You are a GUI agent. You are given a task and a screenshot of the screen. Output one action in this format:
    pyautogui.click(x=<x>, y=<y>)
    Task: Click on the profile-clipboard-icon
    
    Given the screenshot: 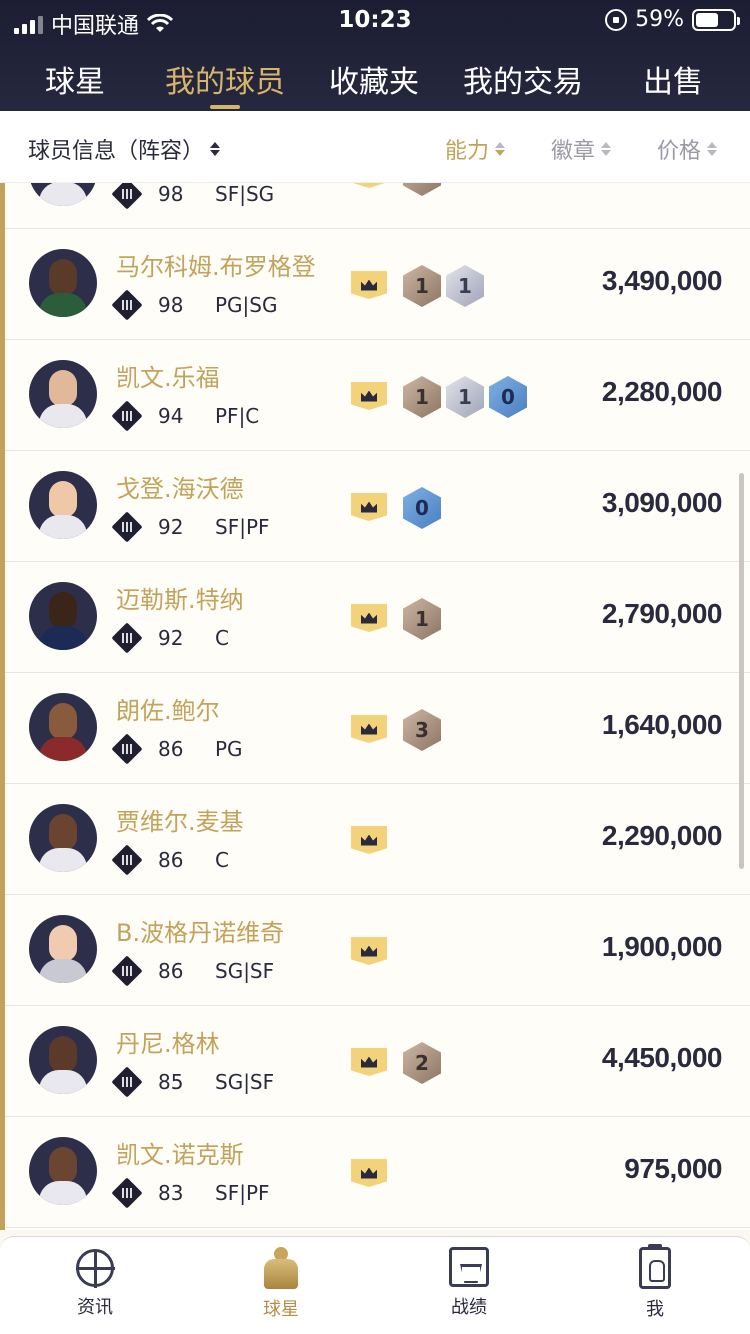 What is the action you would take?
    pyautogui.click(x=655, y=1266)
    